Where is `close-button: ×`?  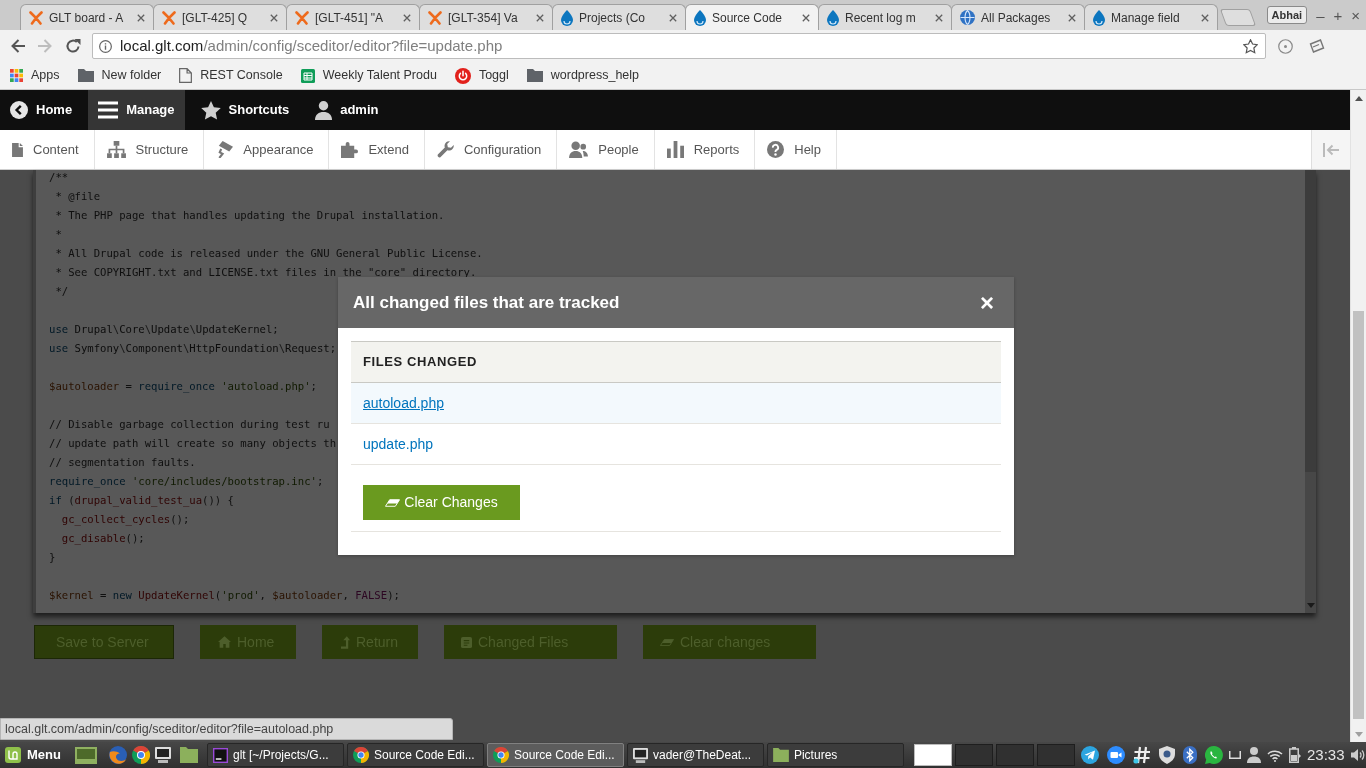 close-button: × is located at coordinates (987, 302).